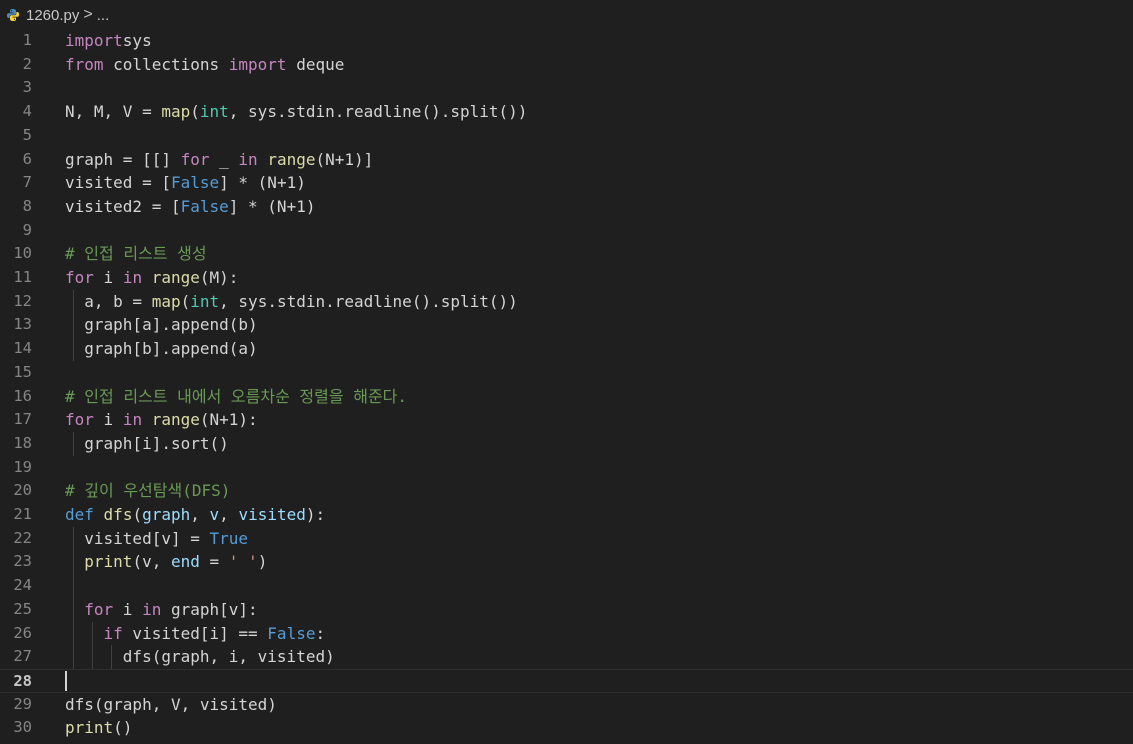 The width and height of the screenshot is (1133, 744). I want to click on code-text: visited2 = [False] * (N+1), so click(190, 207).